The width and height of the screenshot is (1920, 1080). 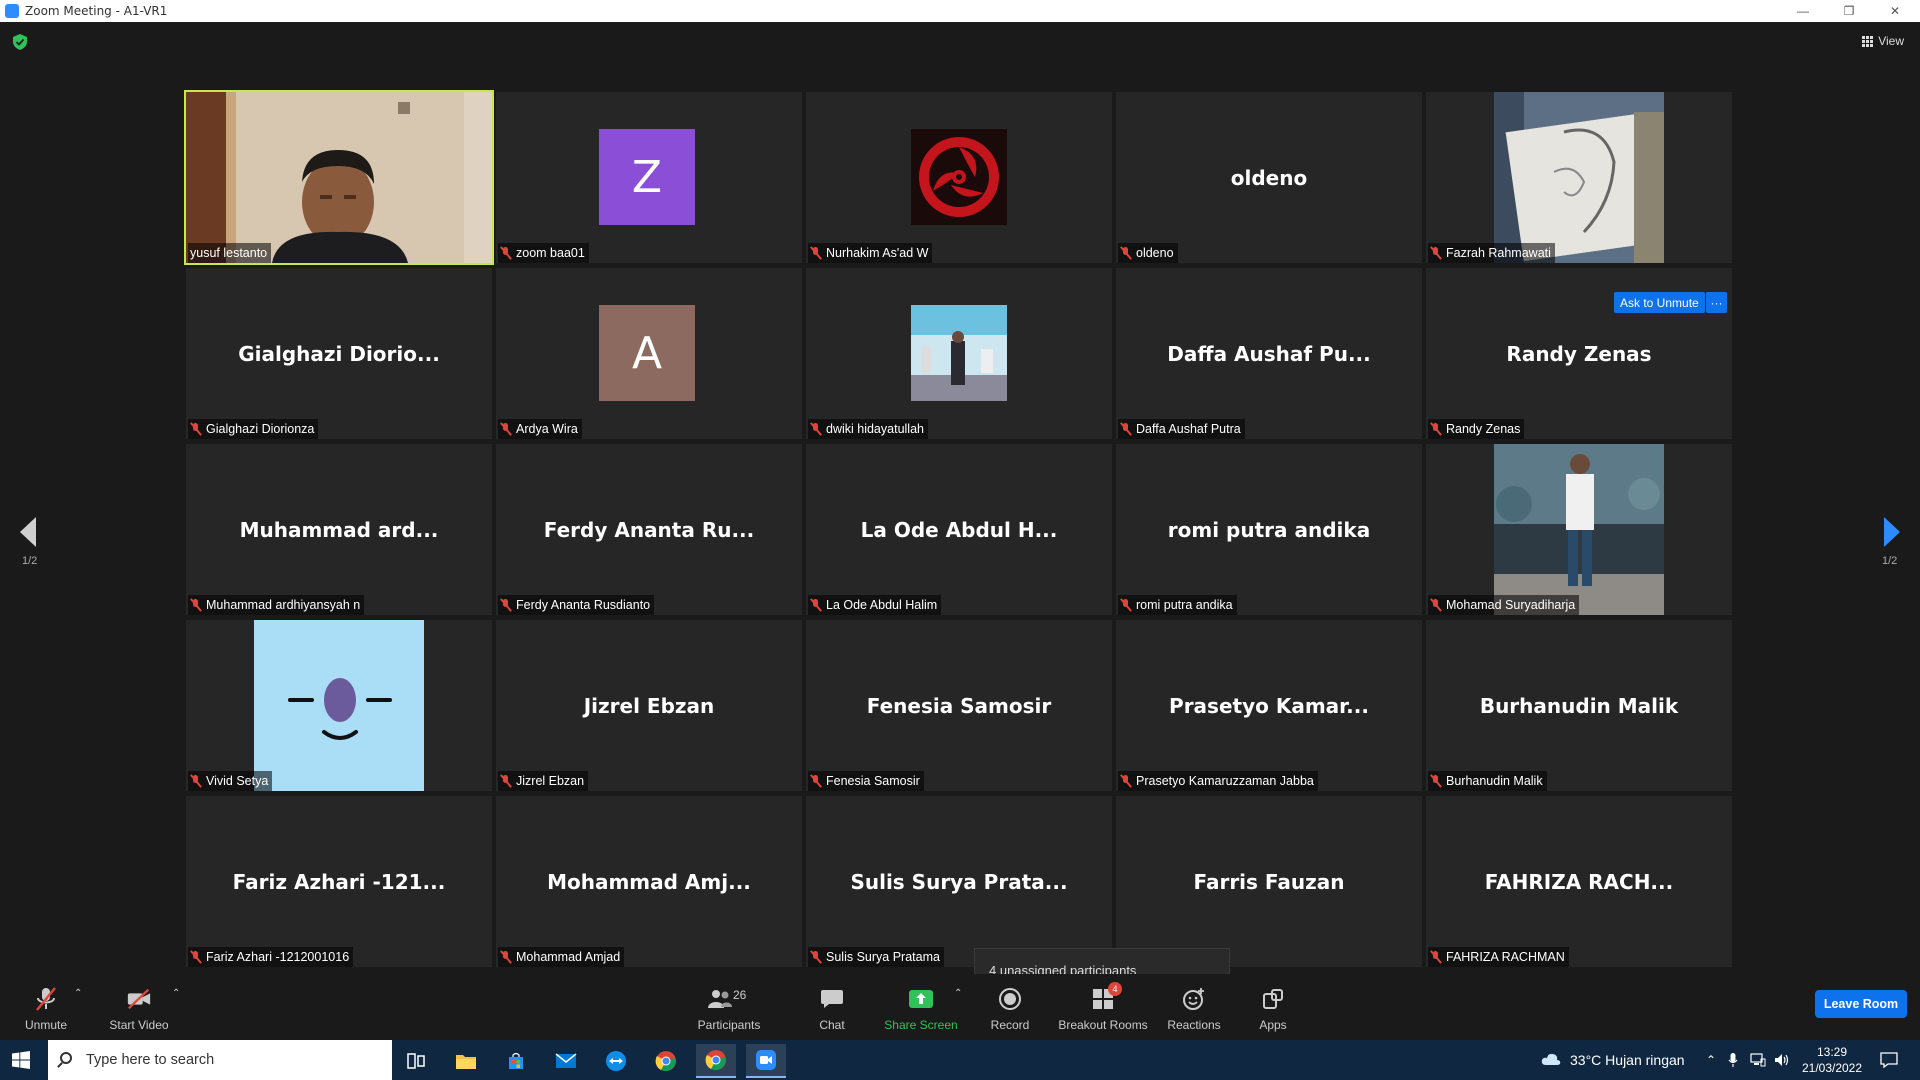 What do you see at coordinates (1494, 781) in the screenshot?
I see `participant-name: Burhanudin Malik` at bounding box center [1494, 781].